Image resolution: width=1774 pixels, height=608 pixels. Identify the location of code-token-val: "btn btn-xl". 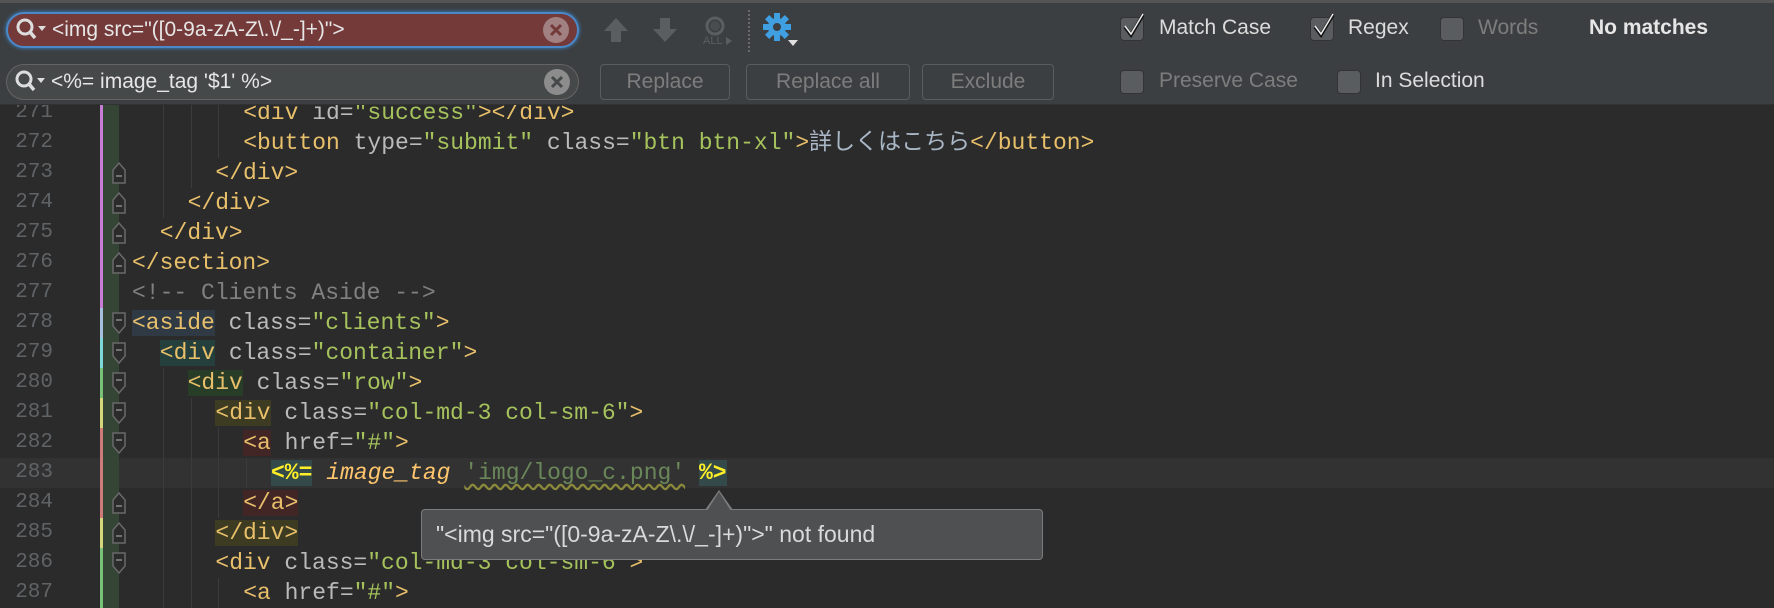
(712, 143).